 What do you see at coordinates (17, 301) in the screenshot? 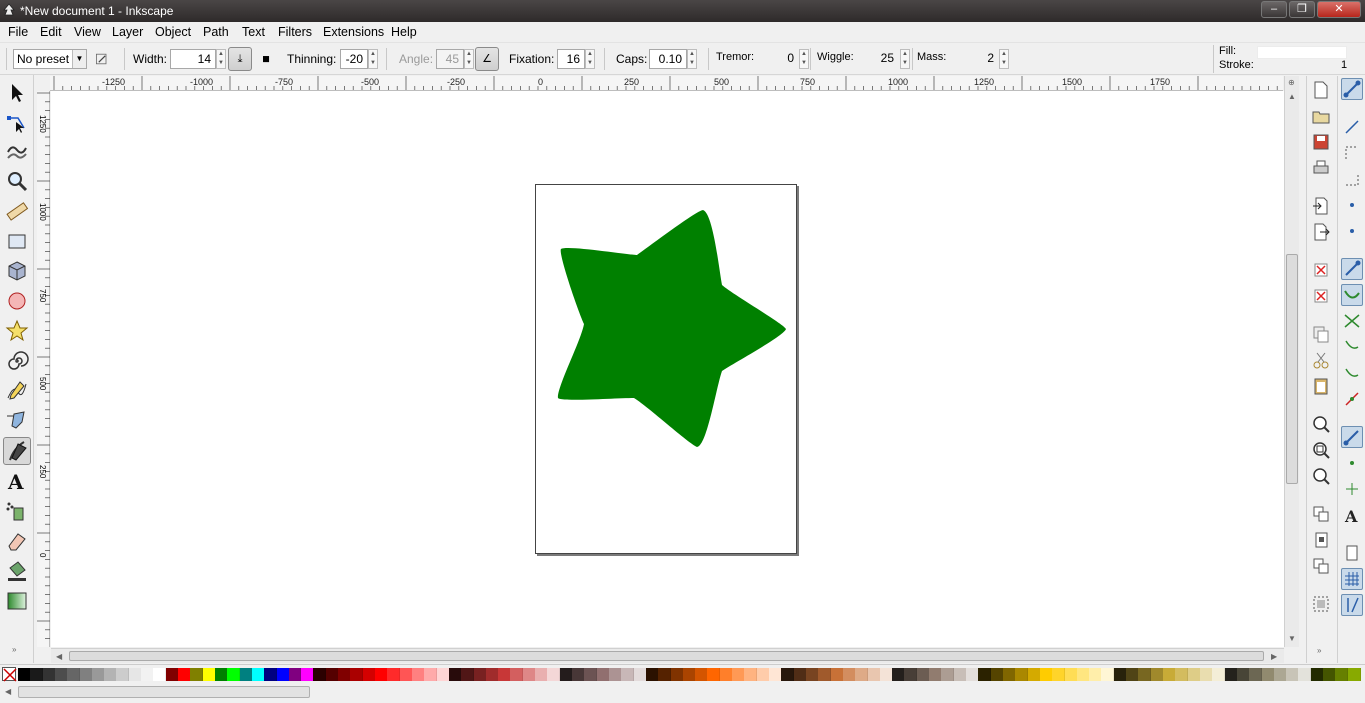
I see `ellipse-tool-icon` at bounding box center [17, 301].